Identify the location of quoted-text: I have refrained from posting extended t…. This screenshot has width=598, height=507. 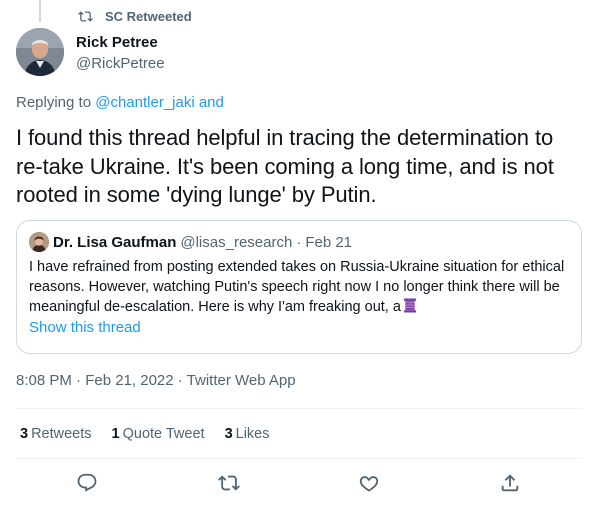
(297, 287).